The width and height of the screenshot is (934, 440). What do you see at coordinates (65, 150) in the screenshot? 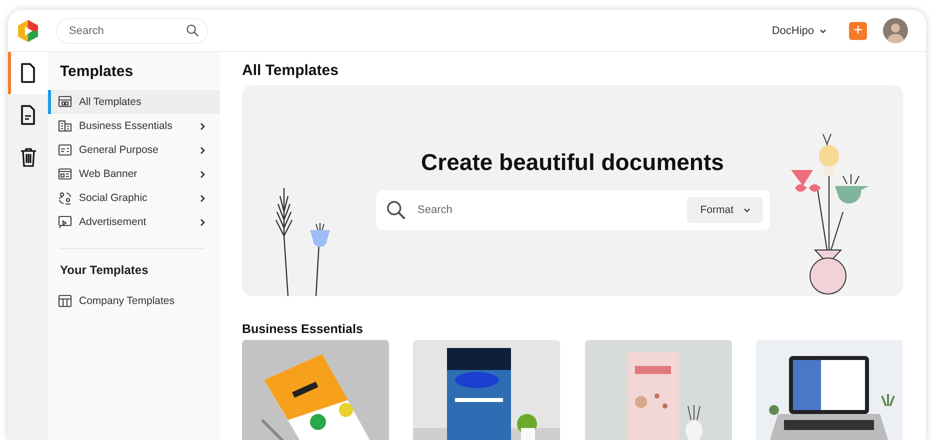
I see `card-icon` at bounding box center [65, 150].